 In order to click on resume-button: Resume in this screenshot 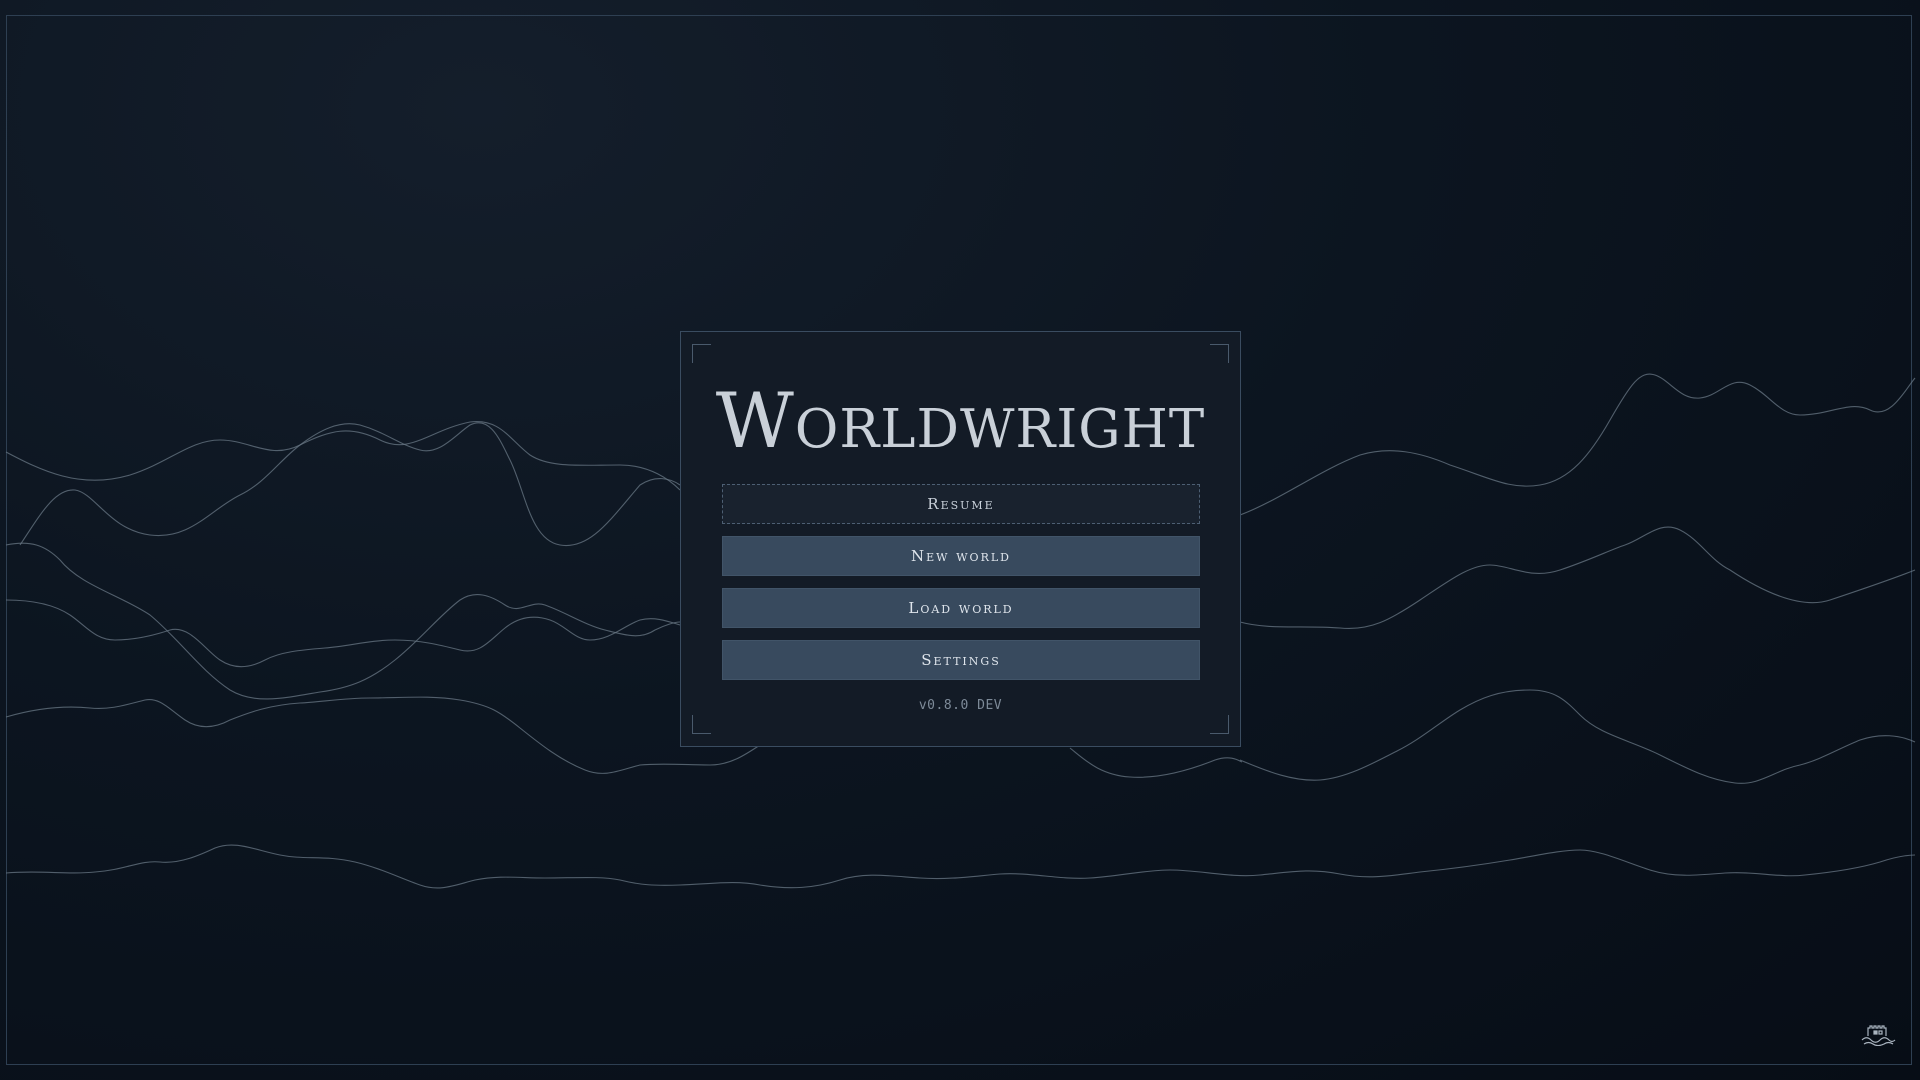, I will do `click(961, 504)`.